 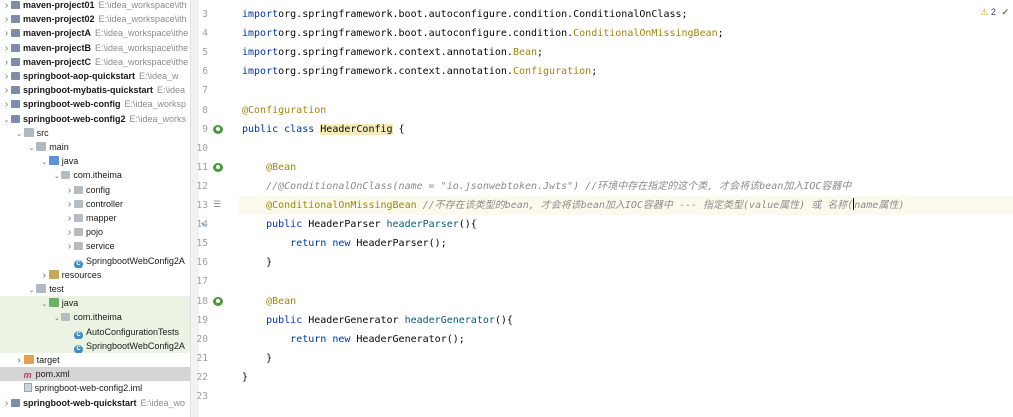 What do you see at coordinates (218, 262) in the screenshot?
I see `gutter-line: 16` at bounding box center [218, 262].